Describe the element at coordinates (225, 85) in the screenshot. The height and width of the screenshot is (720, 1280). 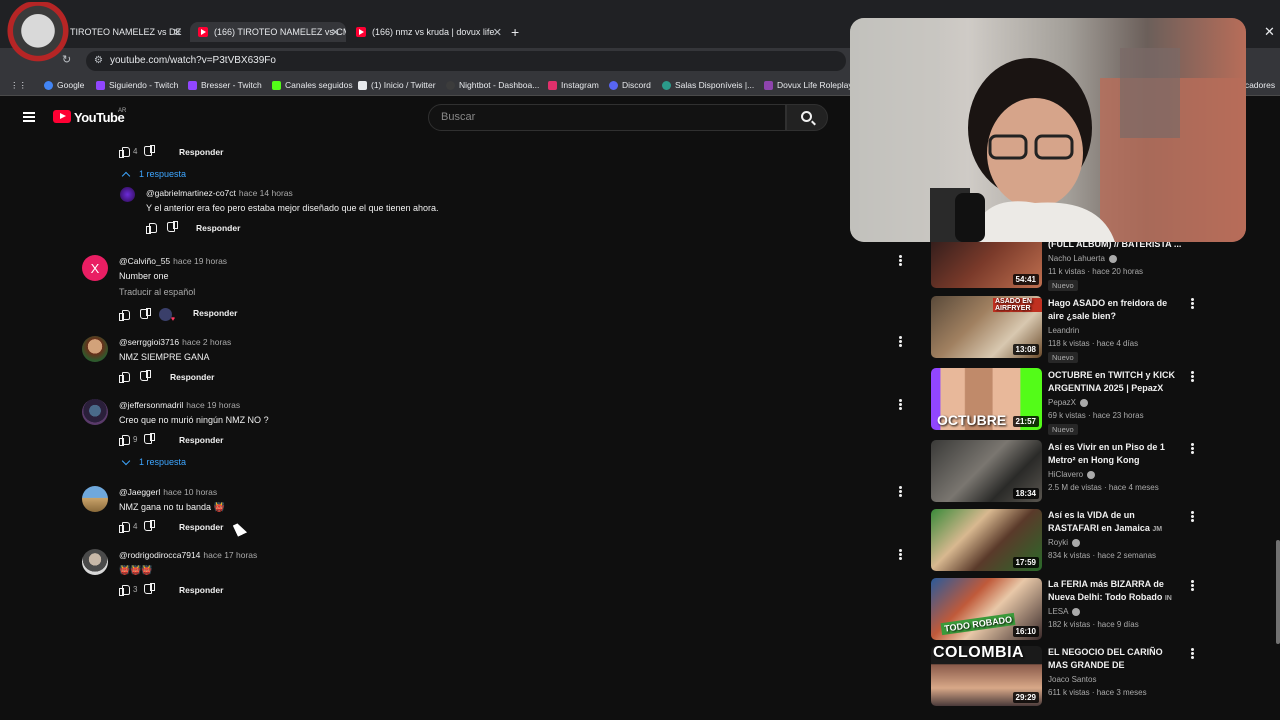
I see `bookmark-bresser-twitch: Bresser - Twitch` at that location.